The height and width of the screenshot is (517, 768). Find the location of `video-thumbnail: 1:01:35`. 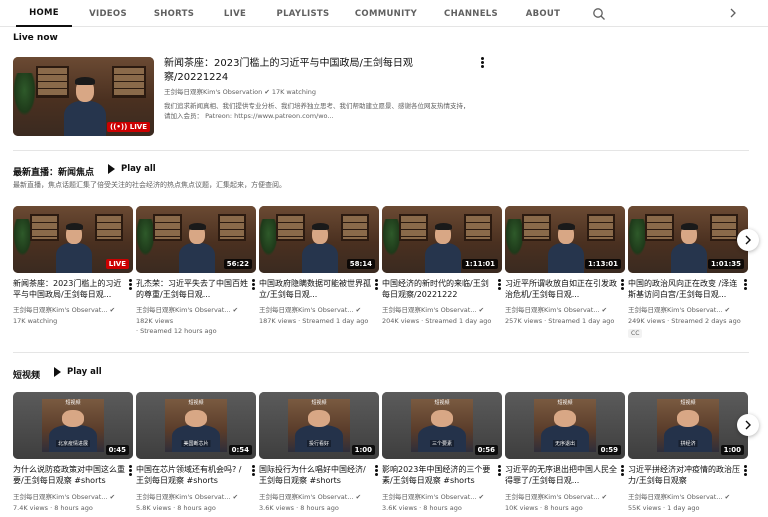

video-thumbnail: 1:01:35 is located at coordinates (688, 239).